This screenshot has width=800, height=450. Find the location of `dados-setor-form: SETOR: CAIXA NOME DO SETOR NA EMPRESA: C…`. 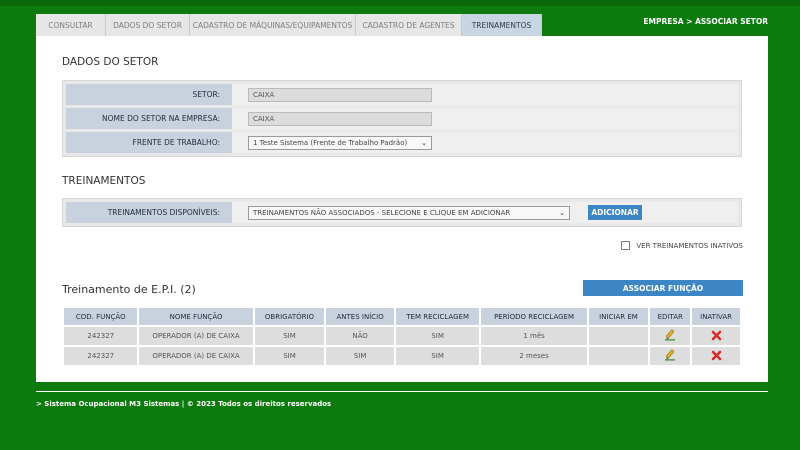

dados-setor-form: SETOR: CAIXA NOME DO SETOR NA EMPRESA: C… is located at coordinates (402, 118).